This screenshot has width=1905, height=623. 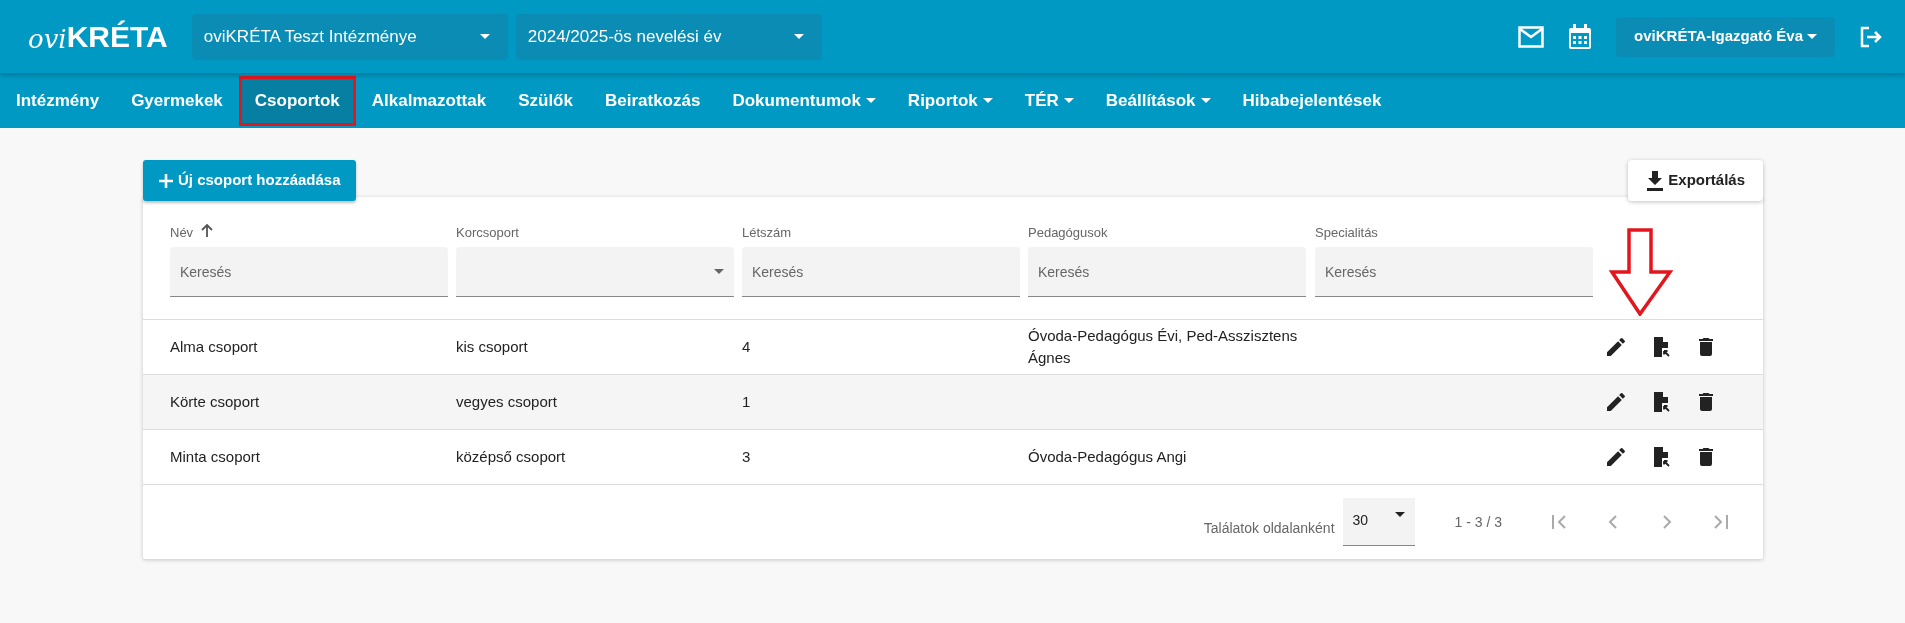 What do you see at coordinates (1346, 233) in the screenshot?
I see `column-header: Specialitás` at bounding box center [1346, 233].